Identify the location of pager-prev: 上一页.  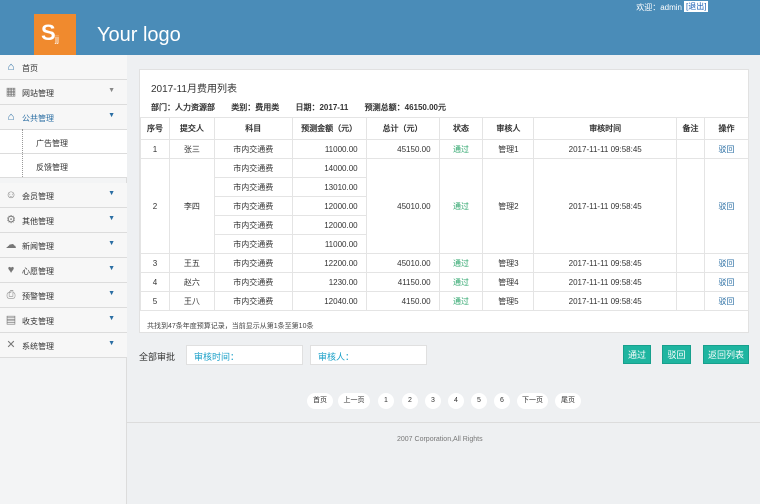
(354, 401).